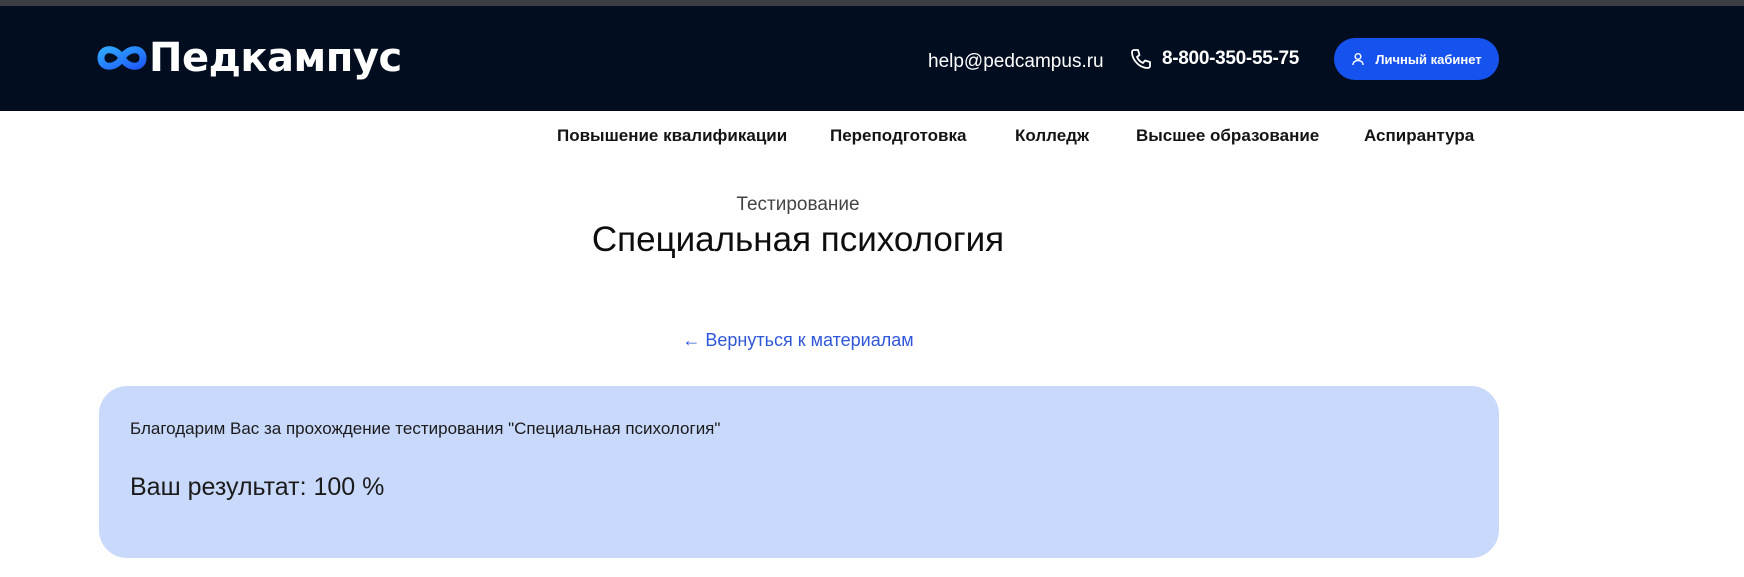 The image size is (1744, 577). What do you see at coordinates (1231, 58) in the screenshot?
I see `phone-number: 8-800-350-55-75` at bounding box center [1231, 58].